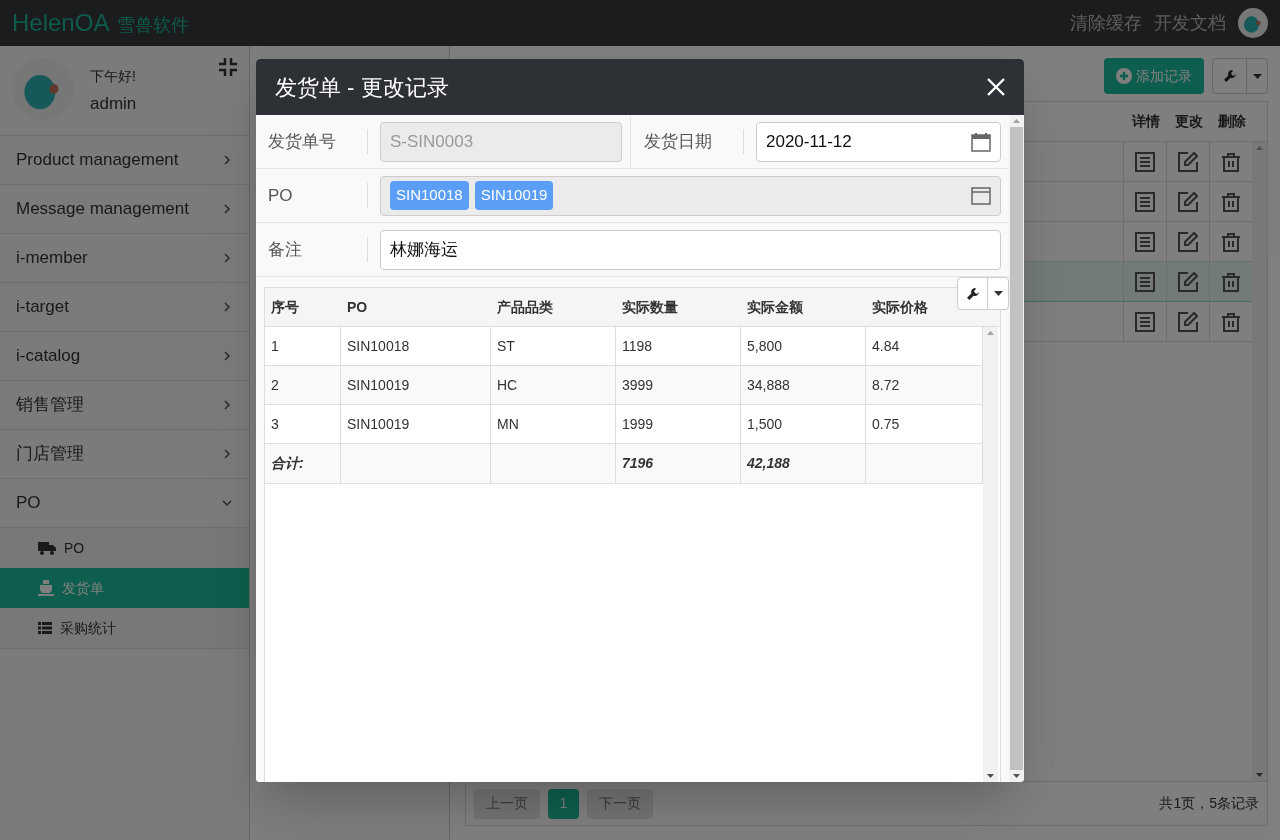 The image size is (1280, 840). What do you see at coordinates (1190, 23) in the screenshot?
I see `header-link: 开发文档` at bounding box center [1190, 23].